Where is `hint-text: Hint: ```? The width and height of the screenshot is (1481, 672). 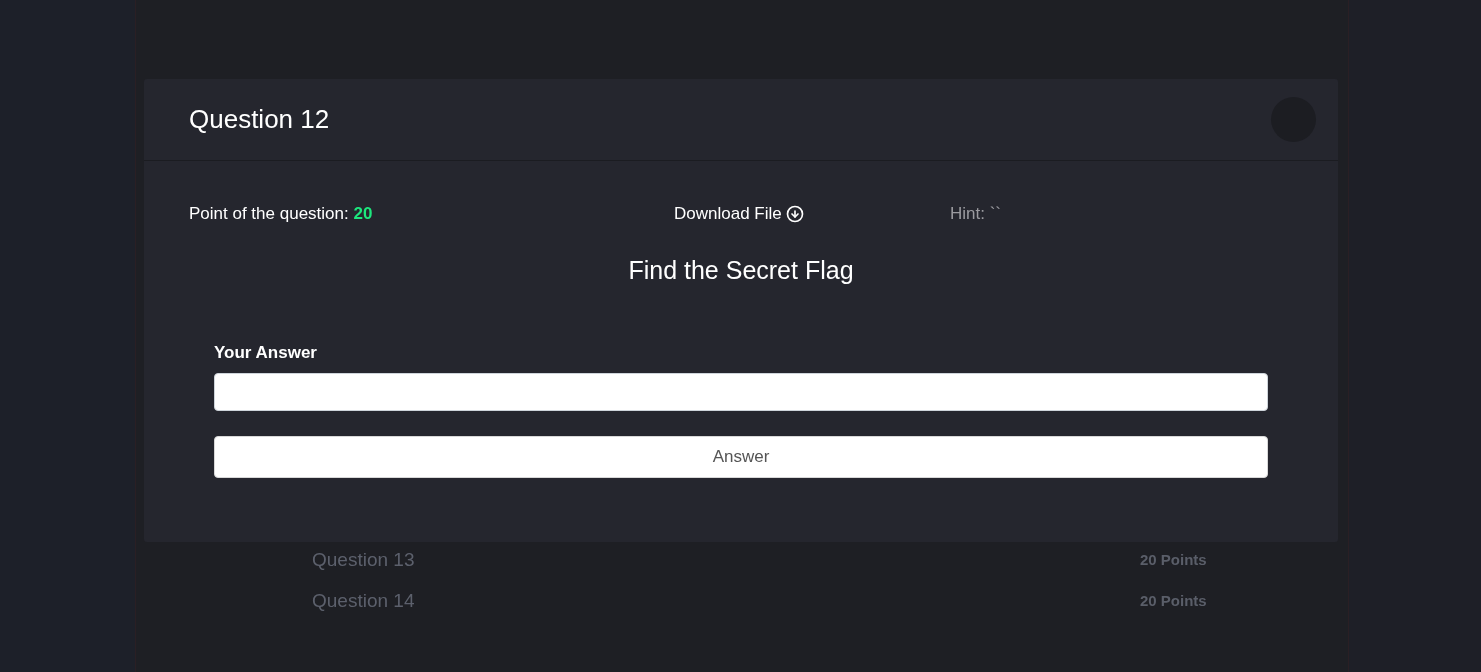 hint-text: Hint: `` is located at coordinates (975, 214).